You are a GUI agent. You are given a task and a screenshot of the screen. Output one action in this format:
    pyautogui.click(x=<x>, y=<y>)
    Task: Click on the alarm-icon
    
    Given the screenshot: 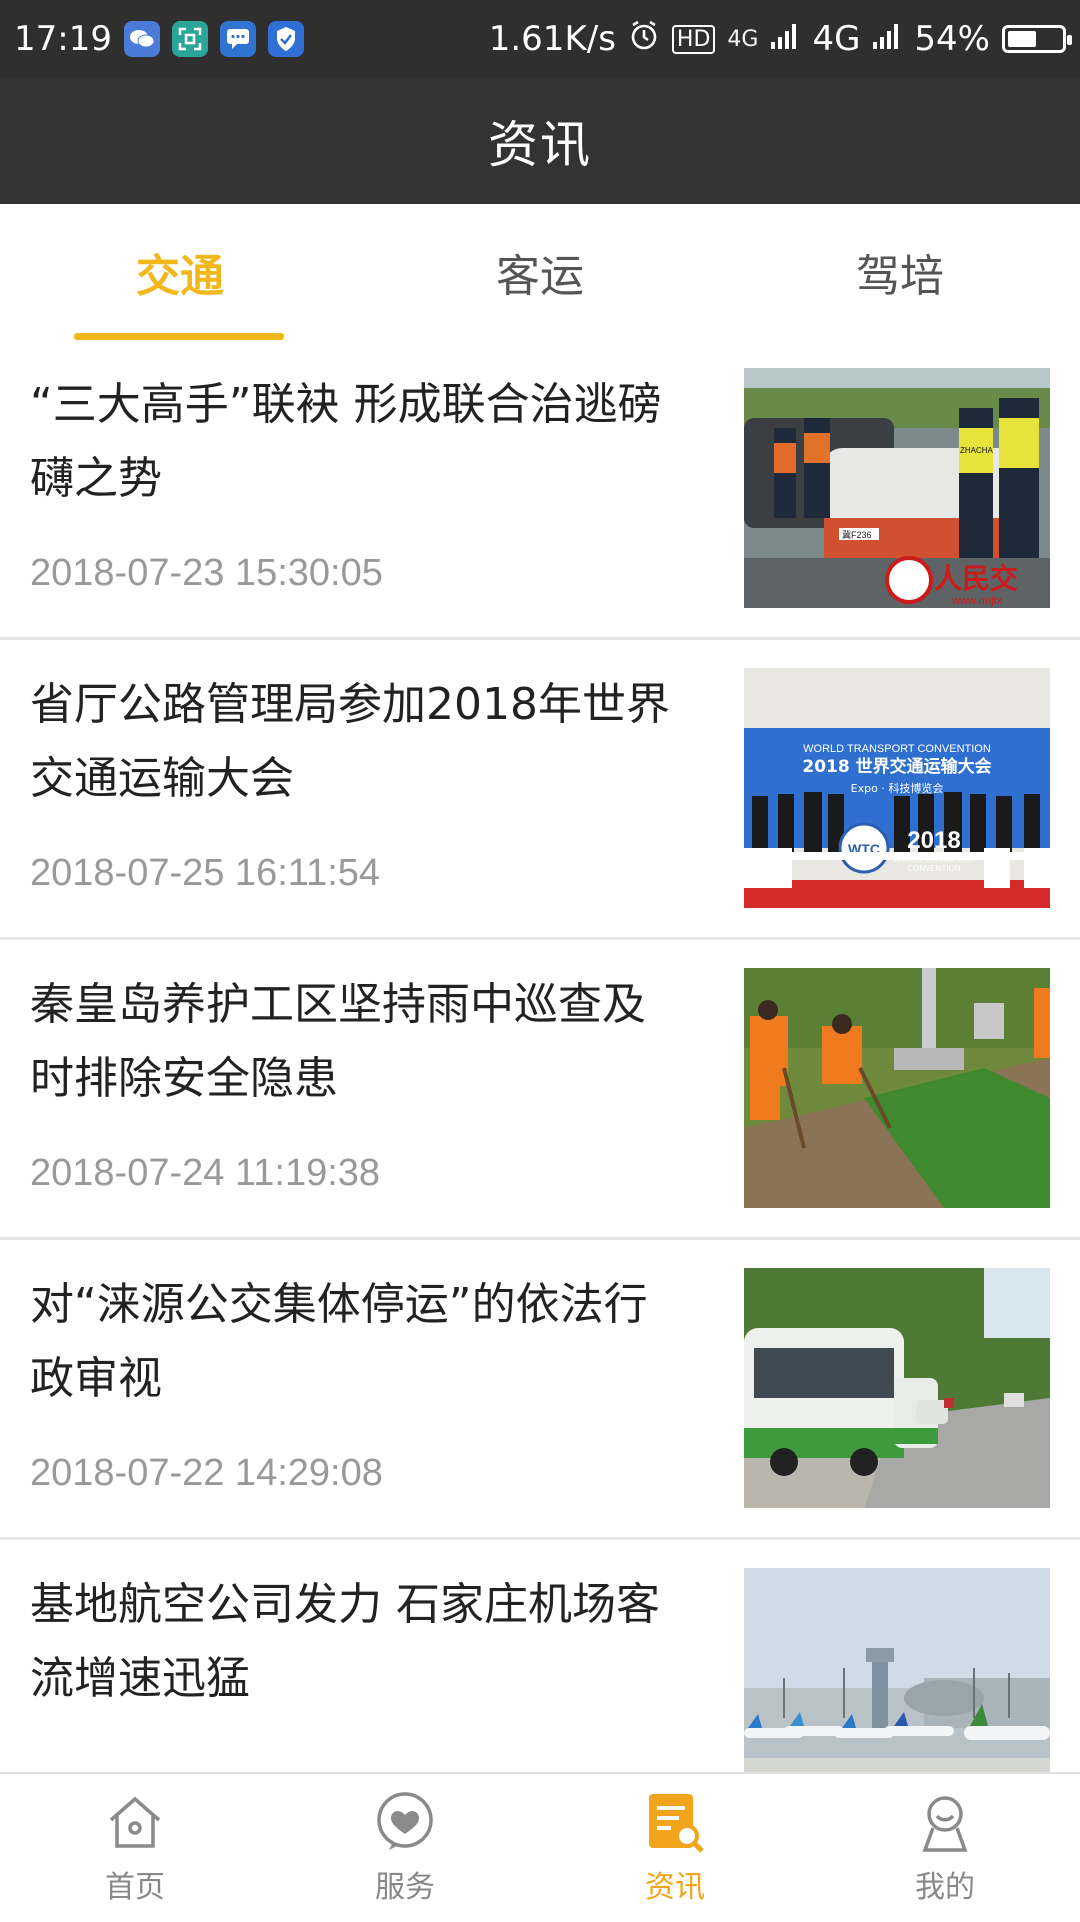 What is the action you would take?
    pyautogui.click(x=644, y=39)
    